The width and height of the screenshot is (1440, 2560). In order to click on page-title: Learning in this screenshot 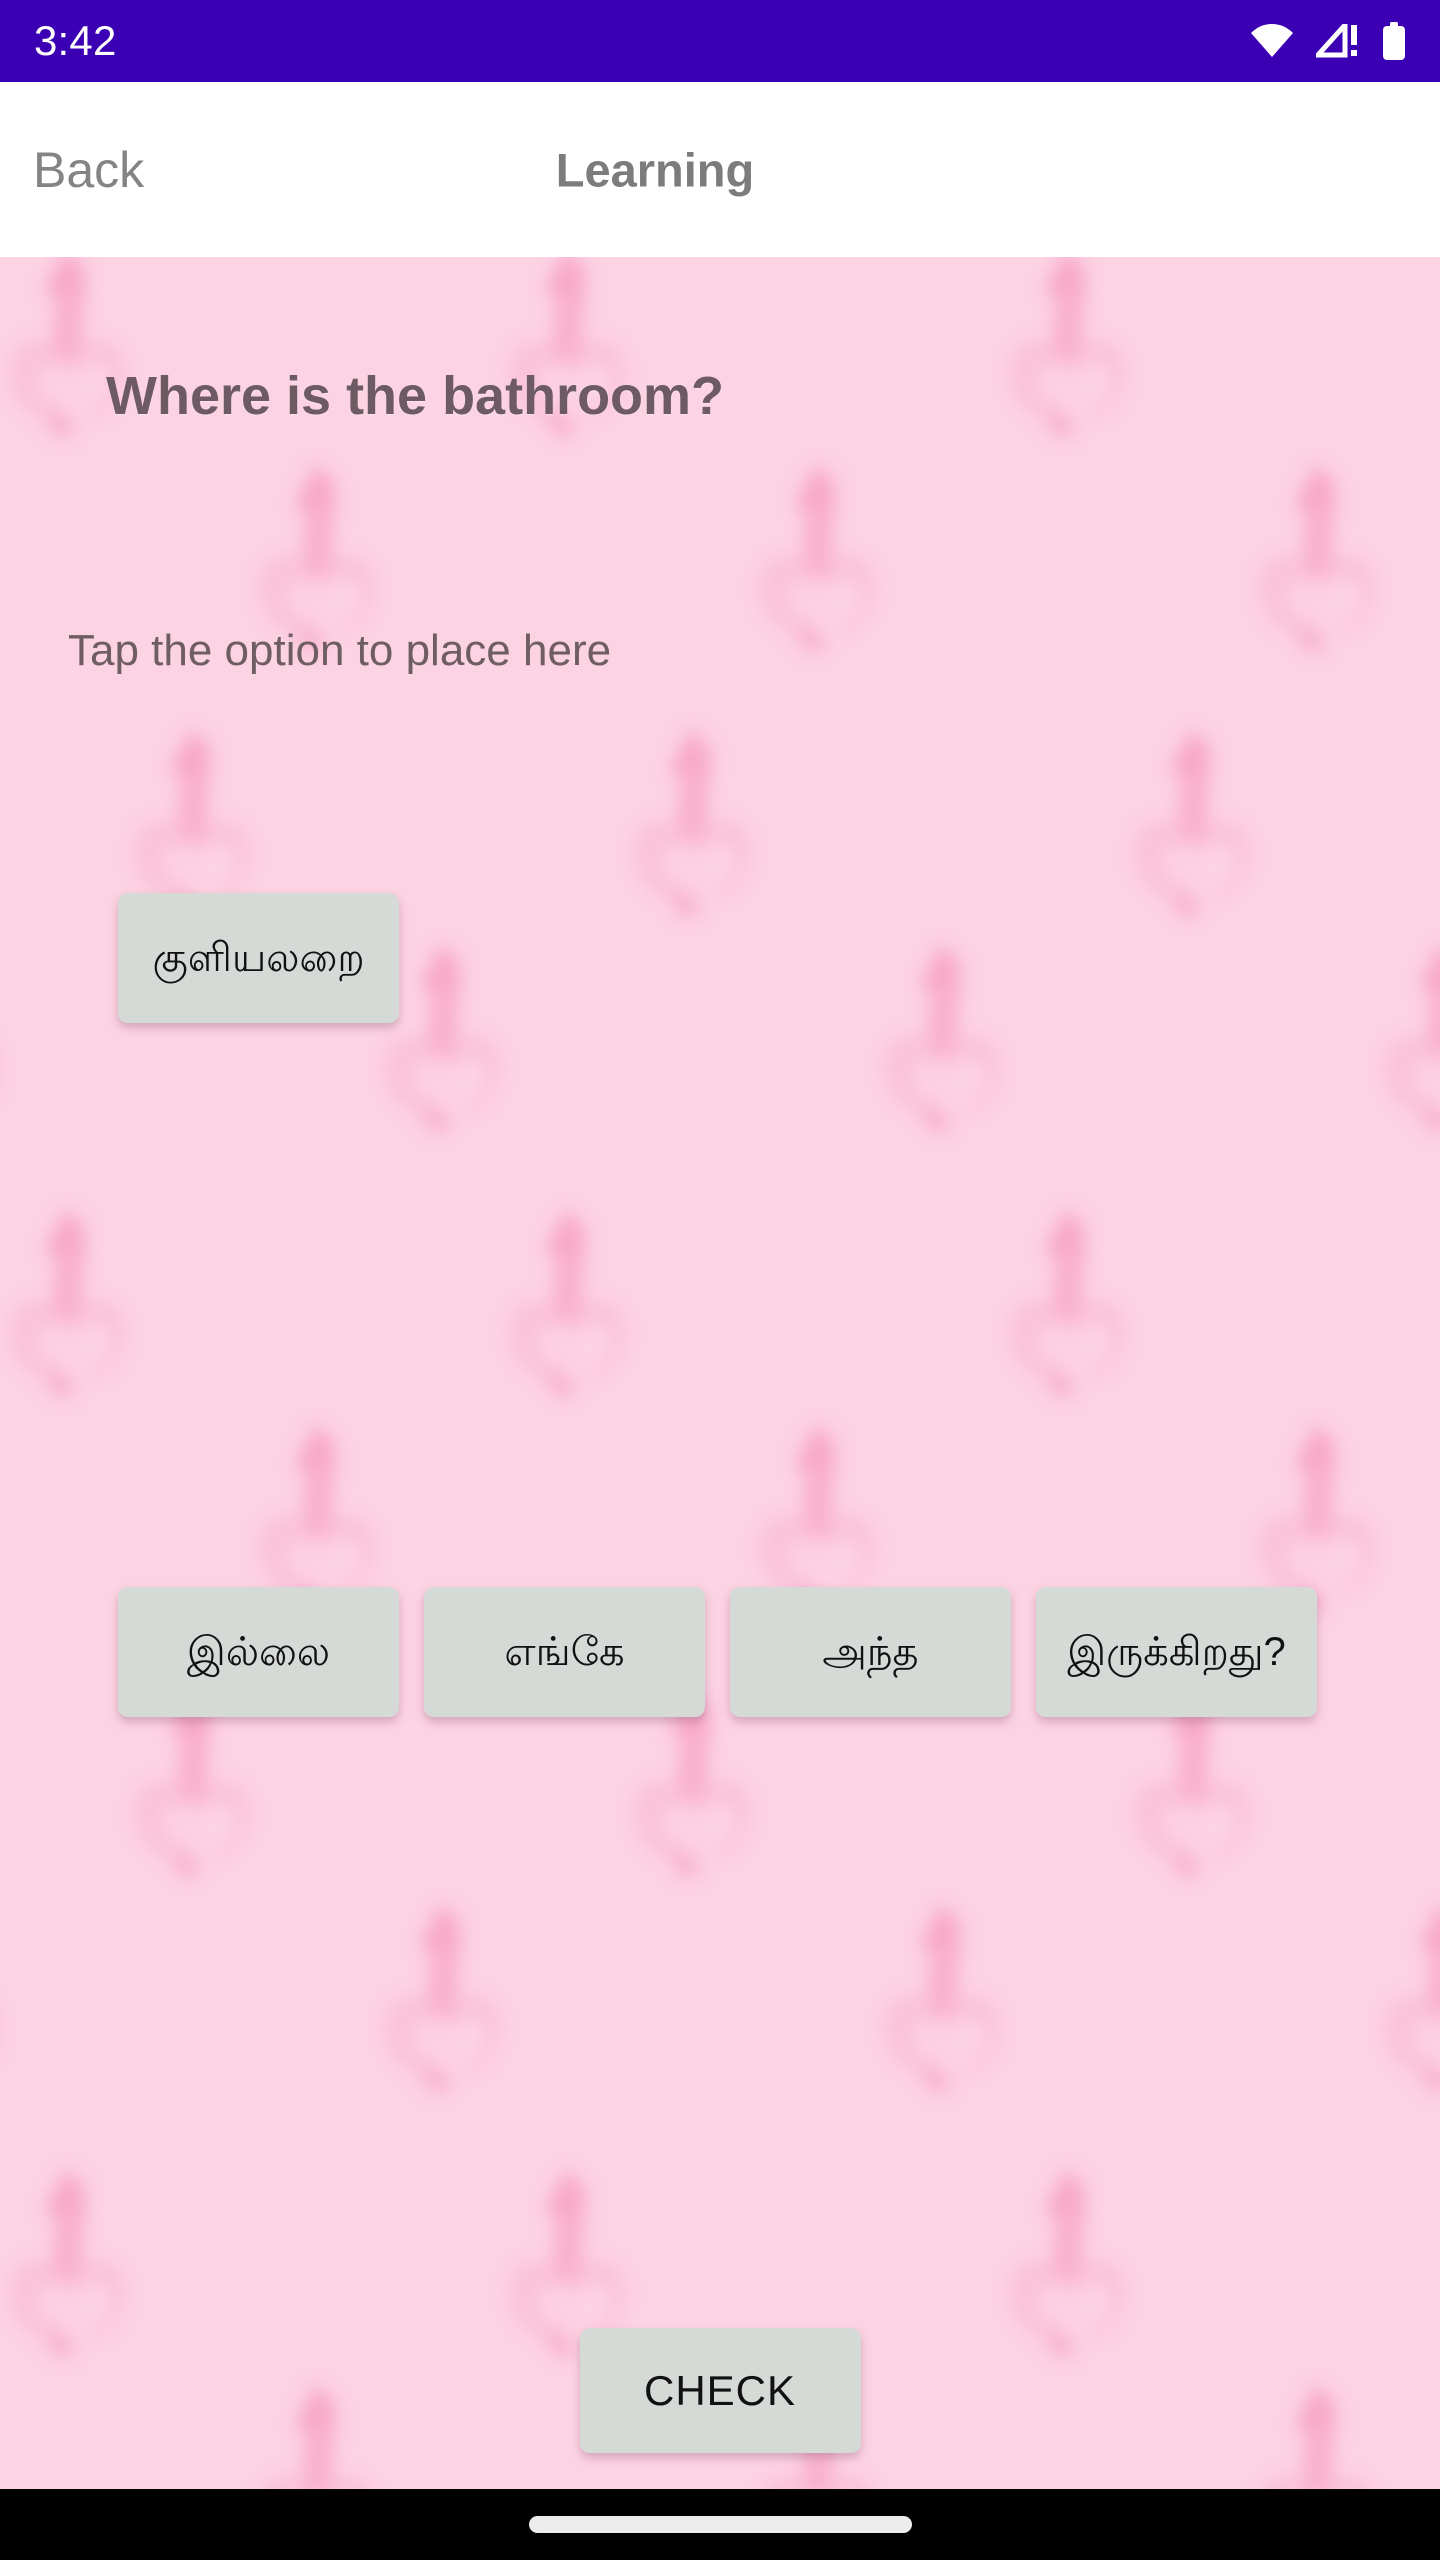, I will do `click(655, 169)`.